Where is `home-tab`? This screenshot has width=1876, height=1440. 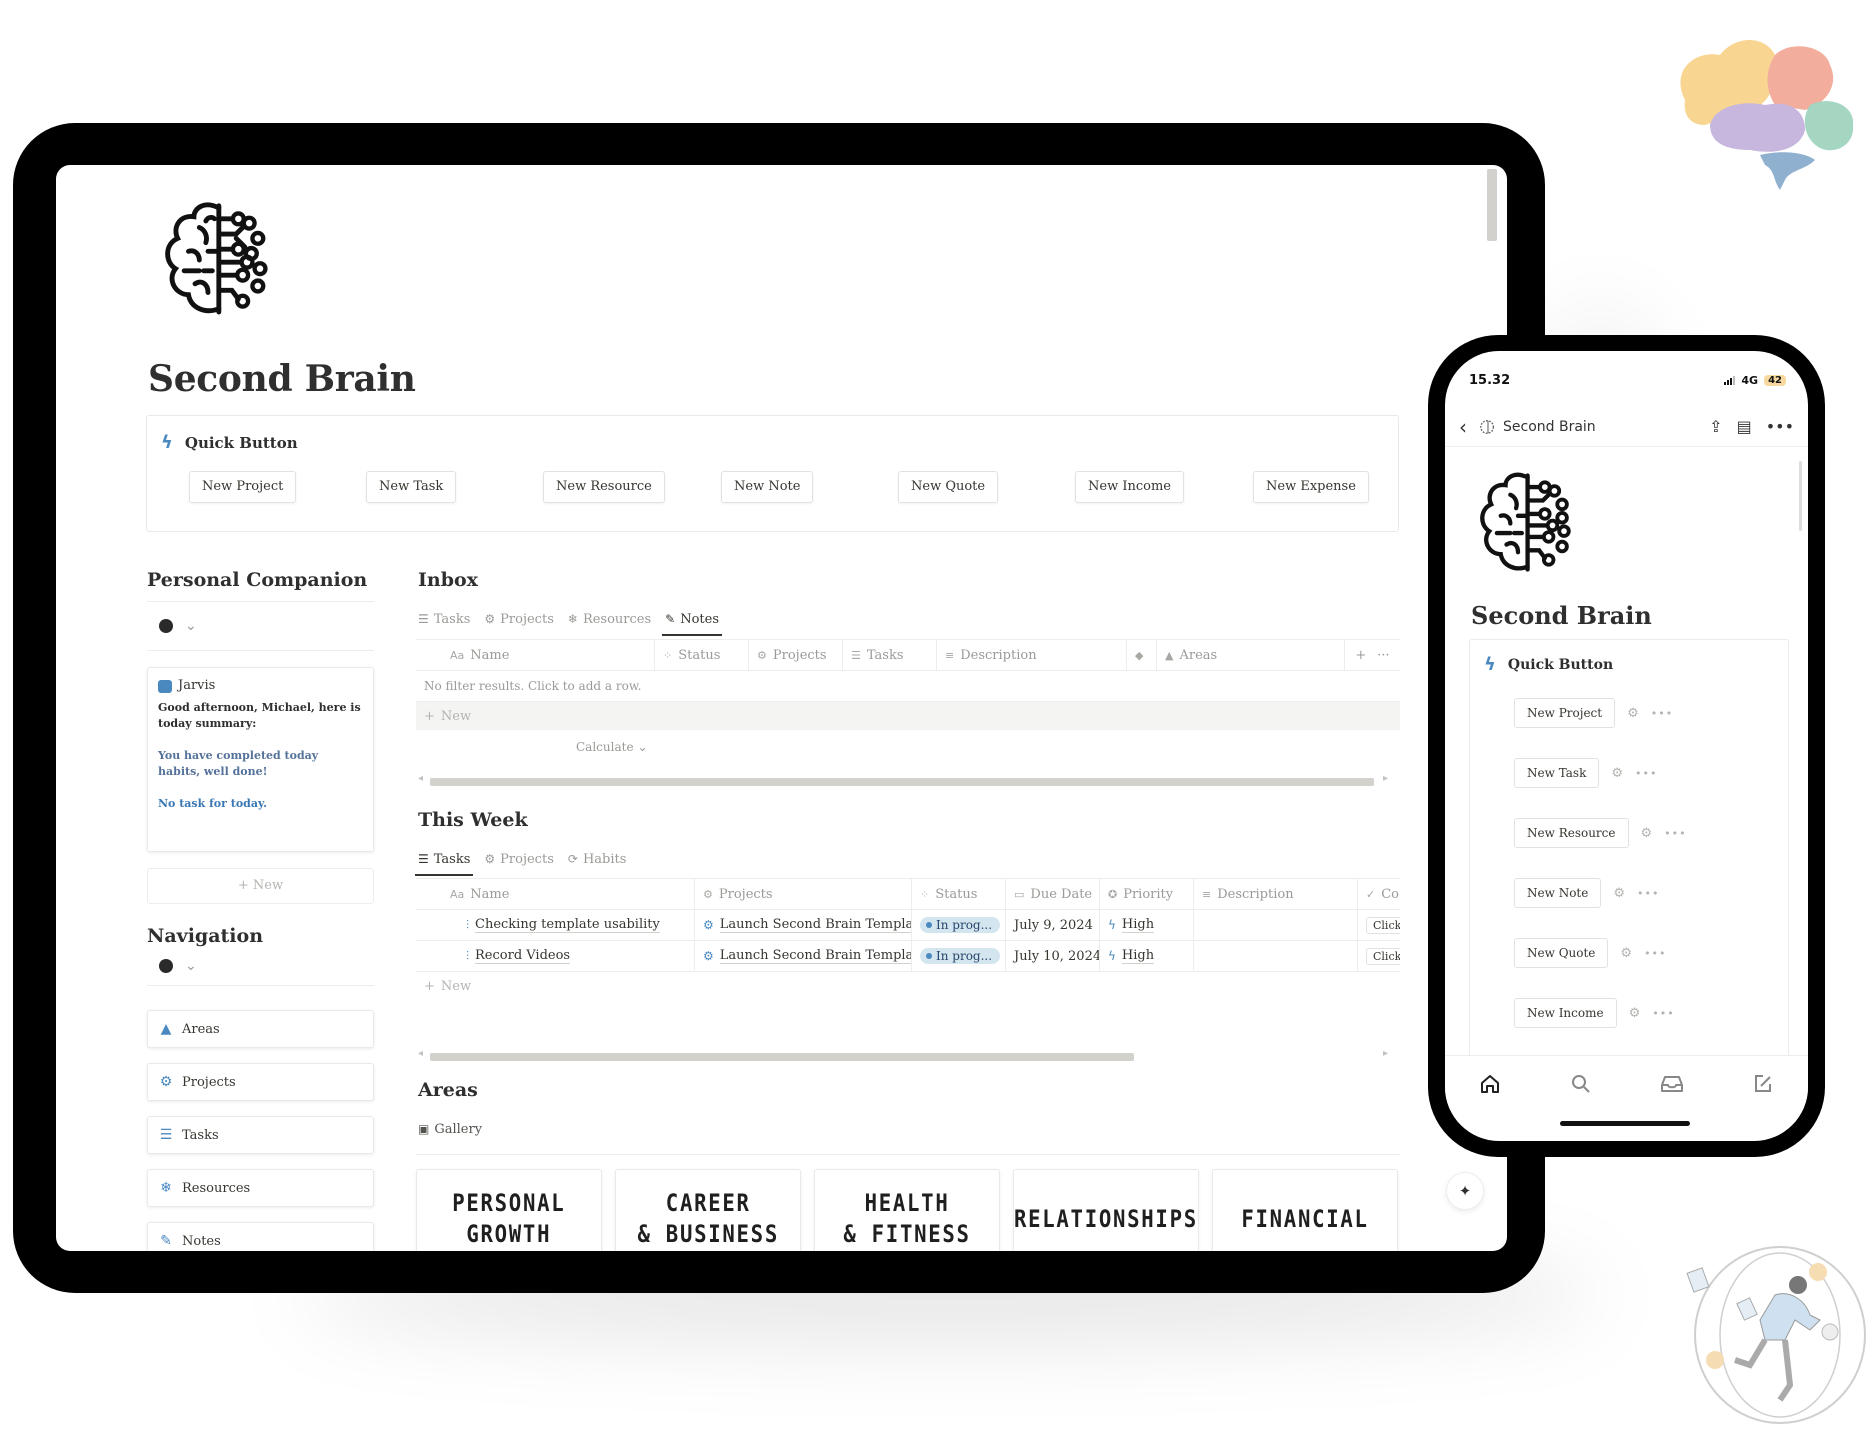 home-tab is located at coordinates (1490, 1084).